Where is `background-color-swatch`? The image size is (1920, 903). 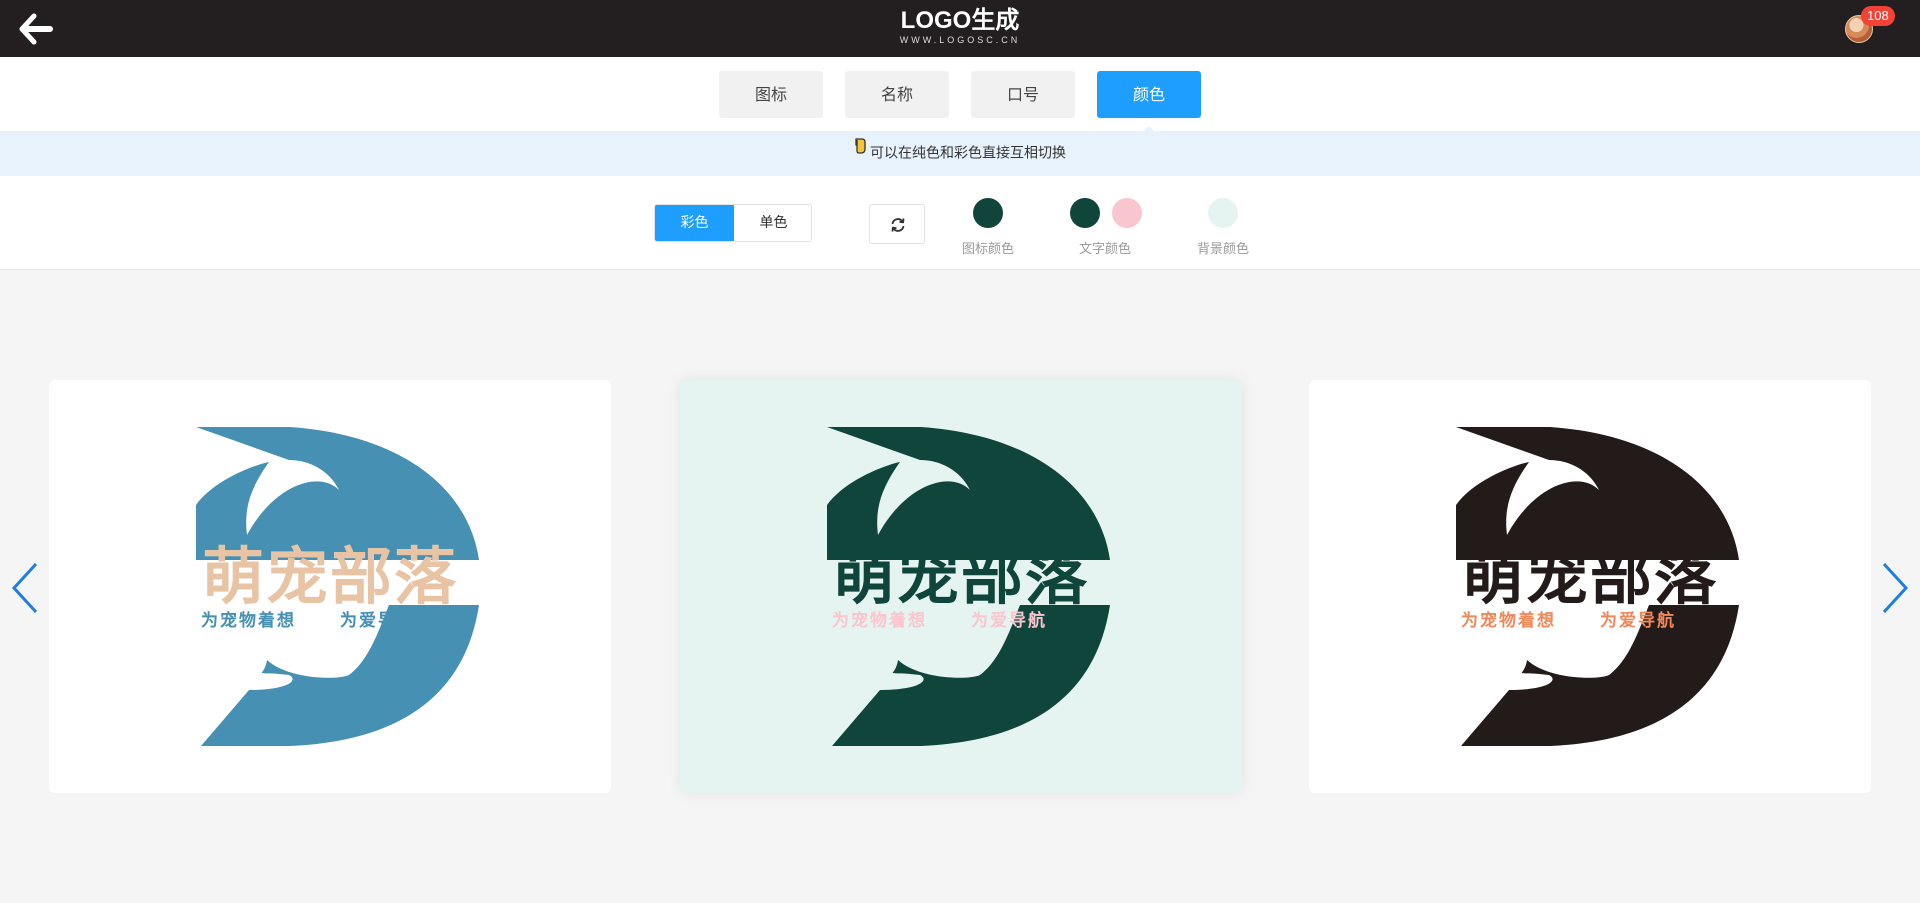 background-color-swatch is located at coordinates (1223, 213).